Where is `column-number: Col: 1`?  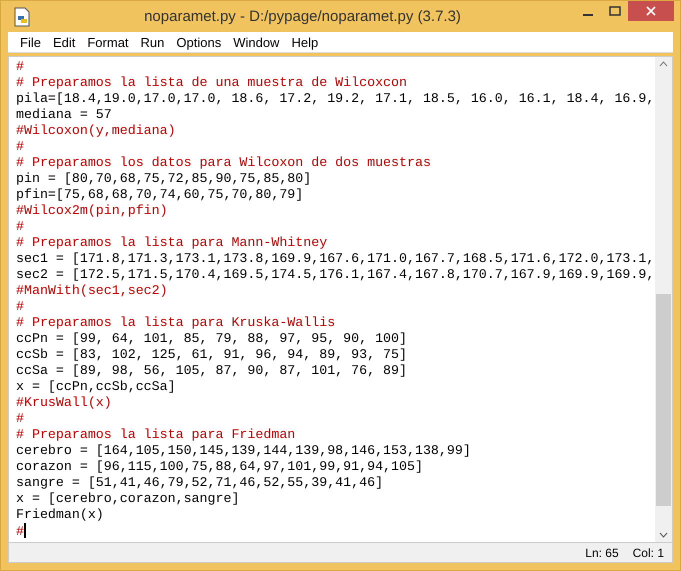
column-number: Col: 1 is located at coordinates (648, 553).